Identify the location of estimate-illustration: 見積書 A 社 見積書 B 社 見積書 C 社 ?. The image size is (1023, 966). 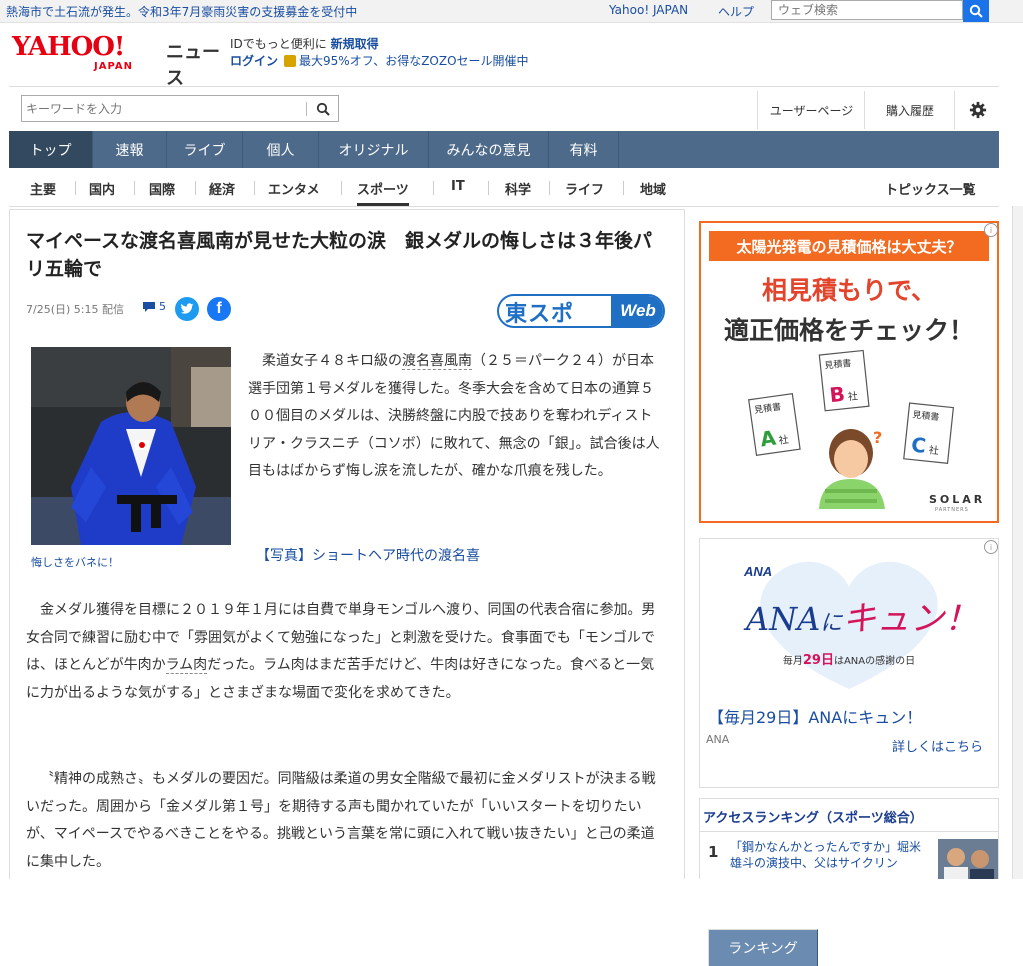
(851, 429).